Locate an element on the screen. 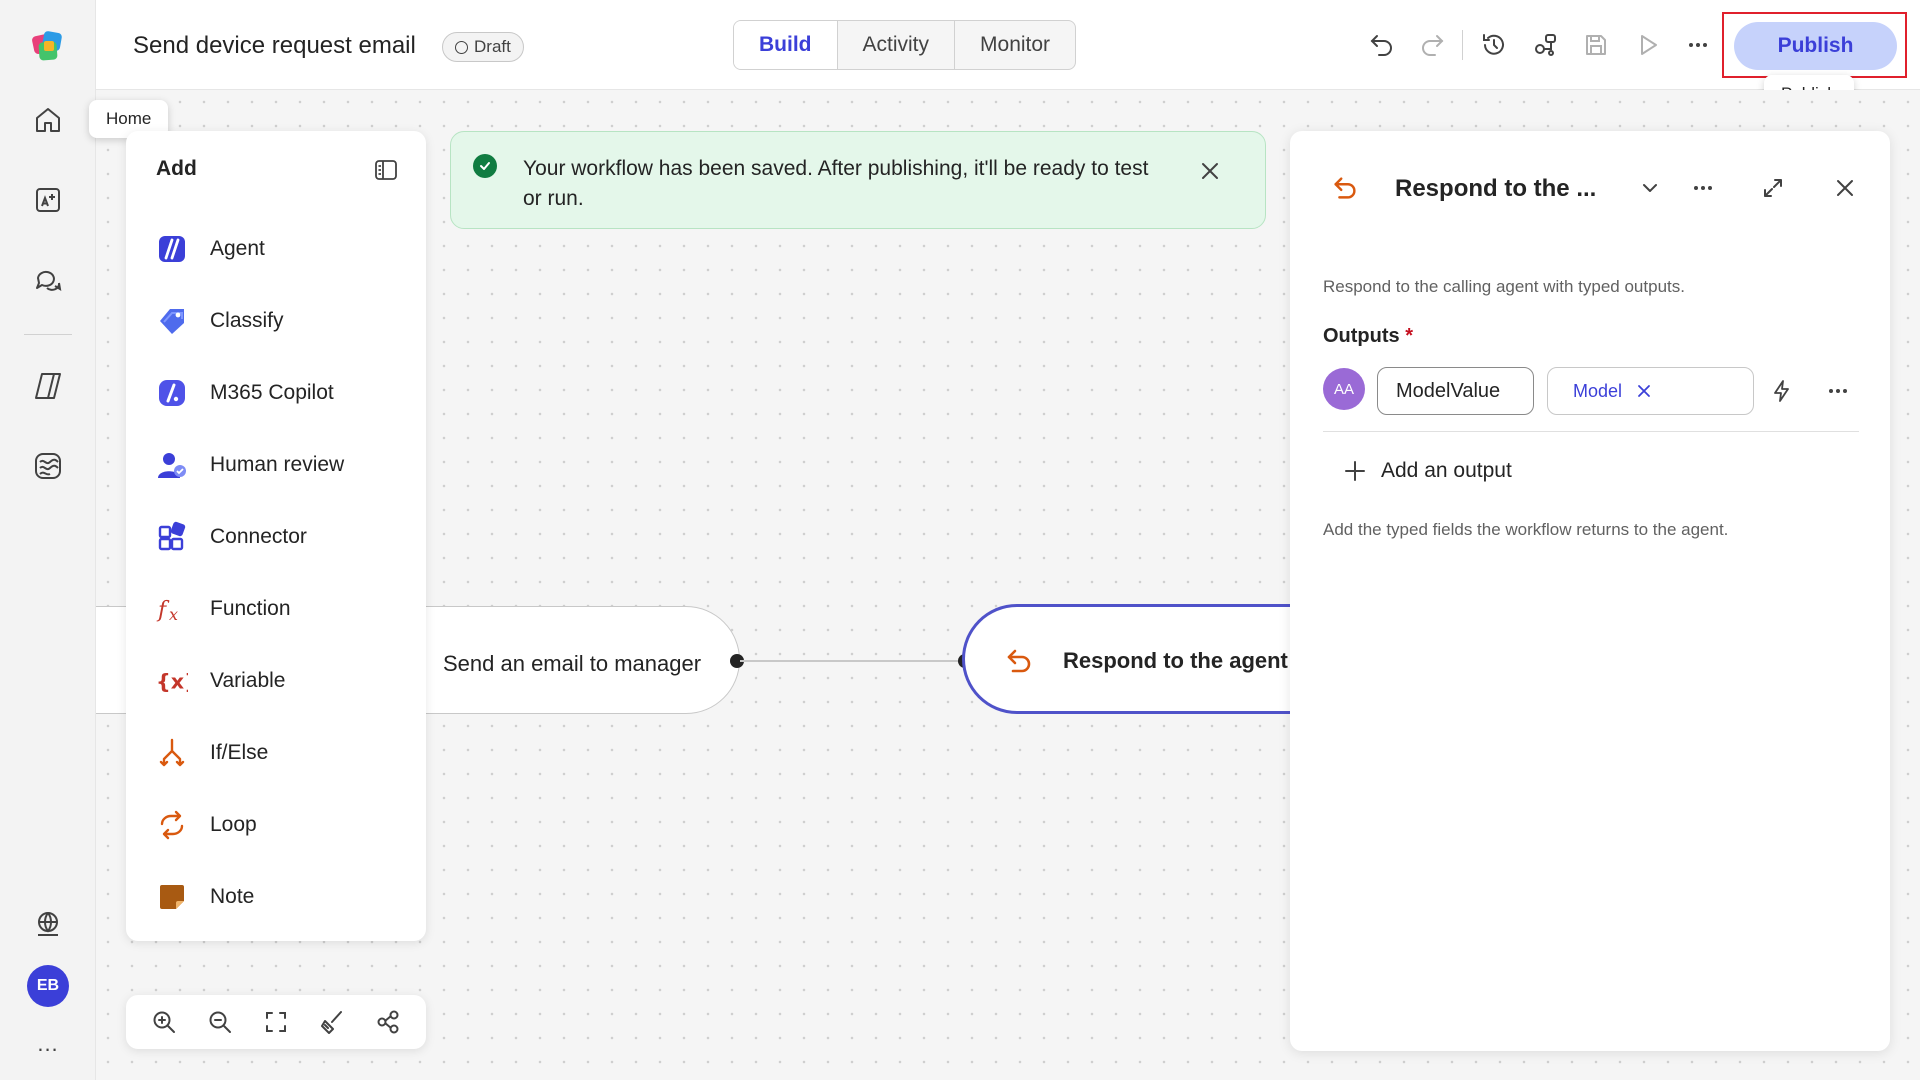  close-icon is located at coordinates (1845, 188).